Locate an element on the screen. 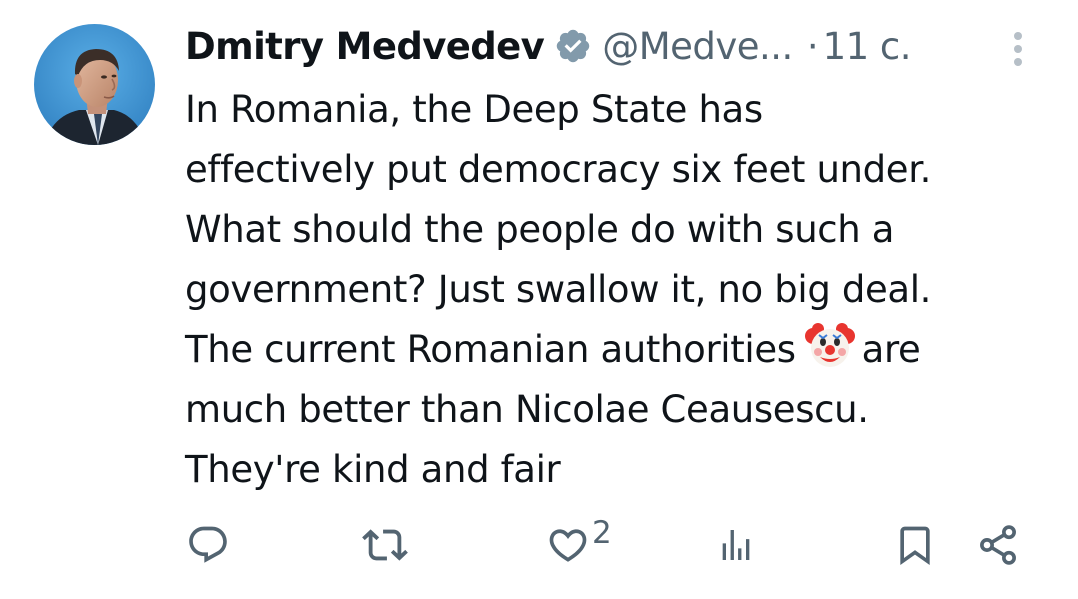  share-icon is located at coordinates (998, 545).